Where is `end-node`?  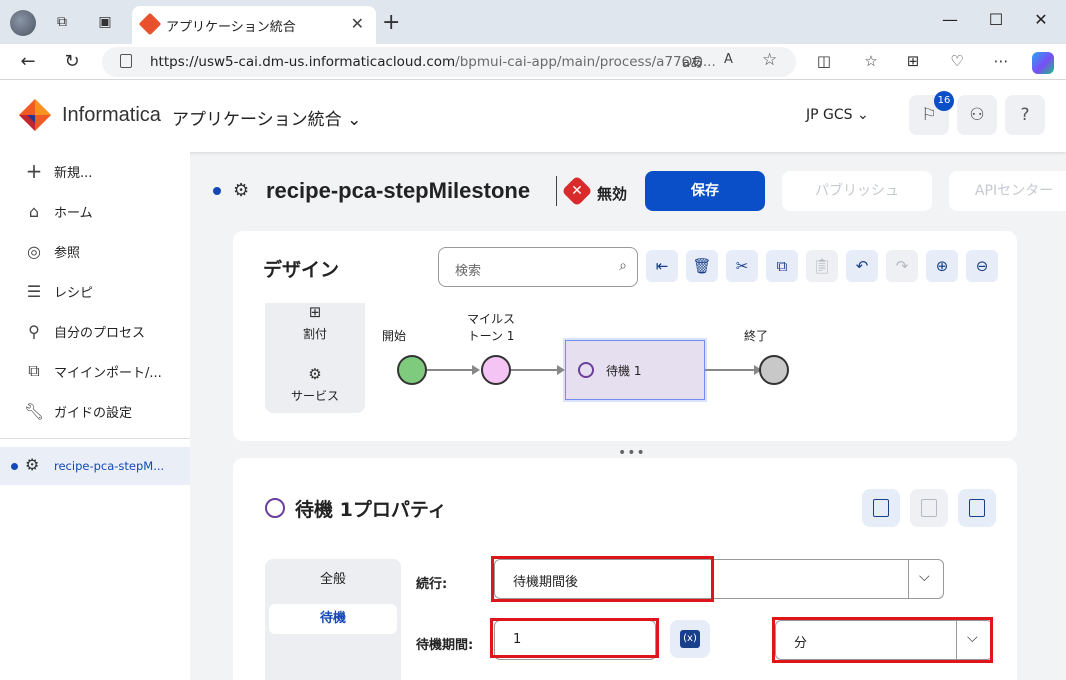 end-node is located at coordinates (774, 370).